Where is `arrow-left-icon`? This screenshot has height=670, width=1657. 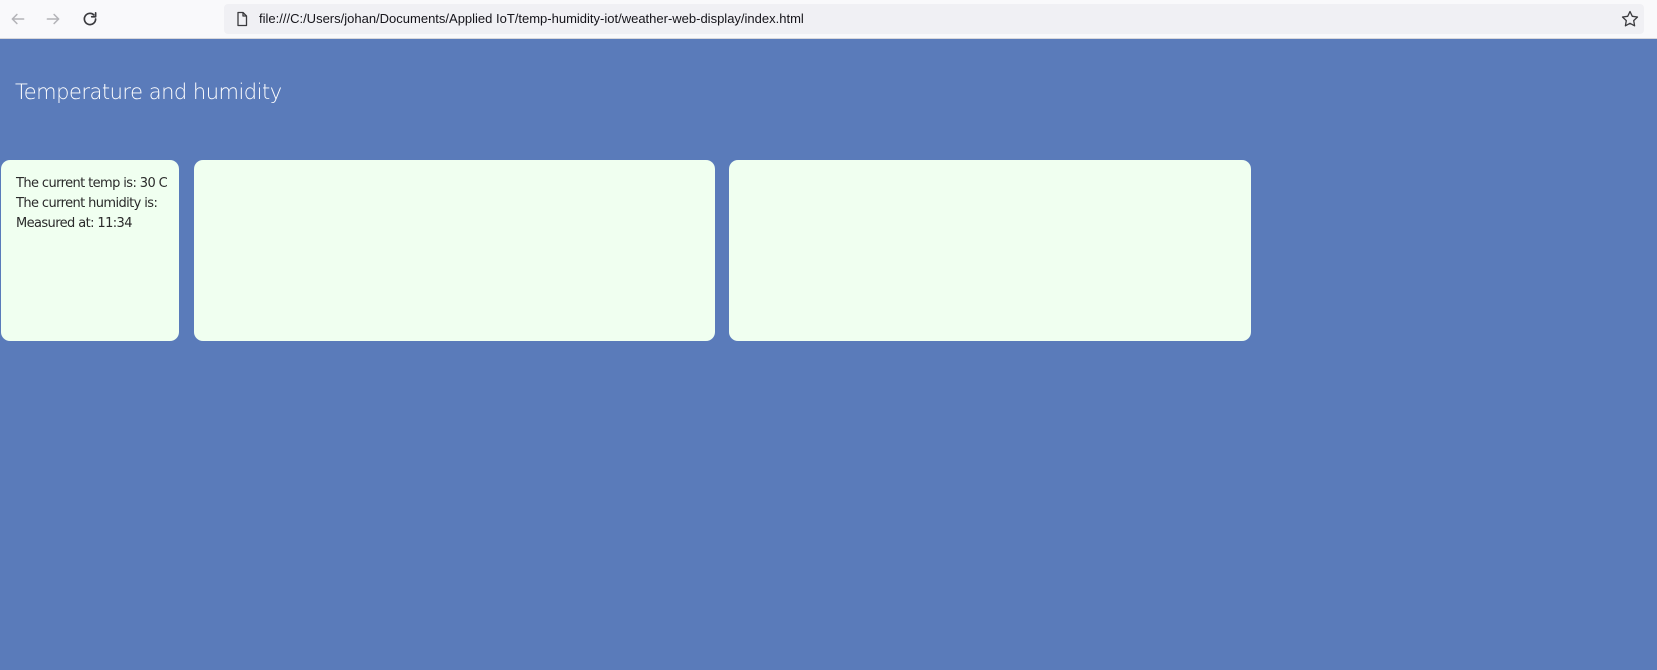 arrow-left-icon is located at coordinates (18, 19).